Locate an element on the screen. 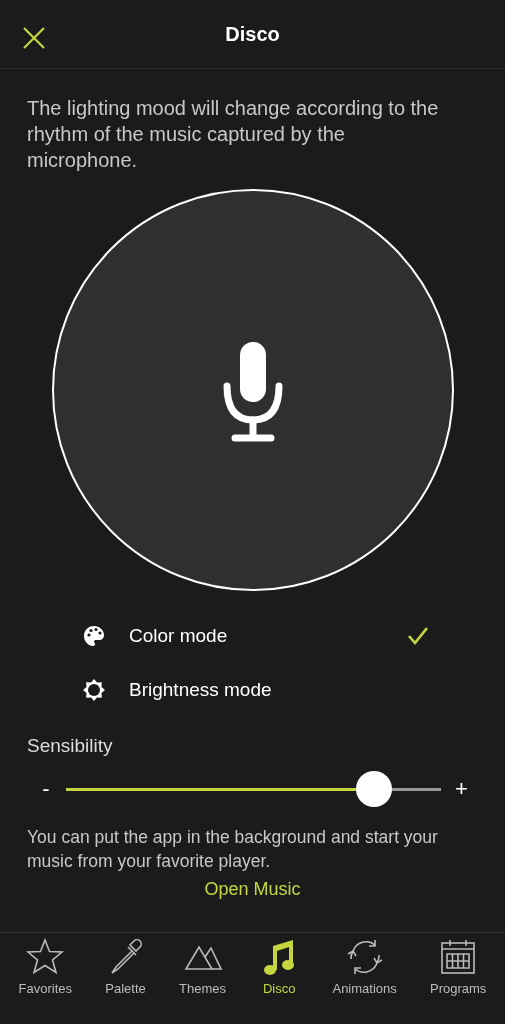  screen-title: Disco is located at coordinates (252, 34).